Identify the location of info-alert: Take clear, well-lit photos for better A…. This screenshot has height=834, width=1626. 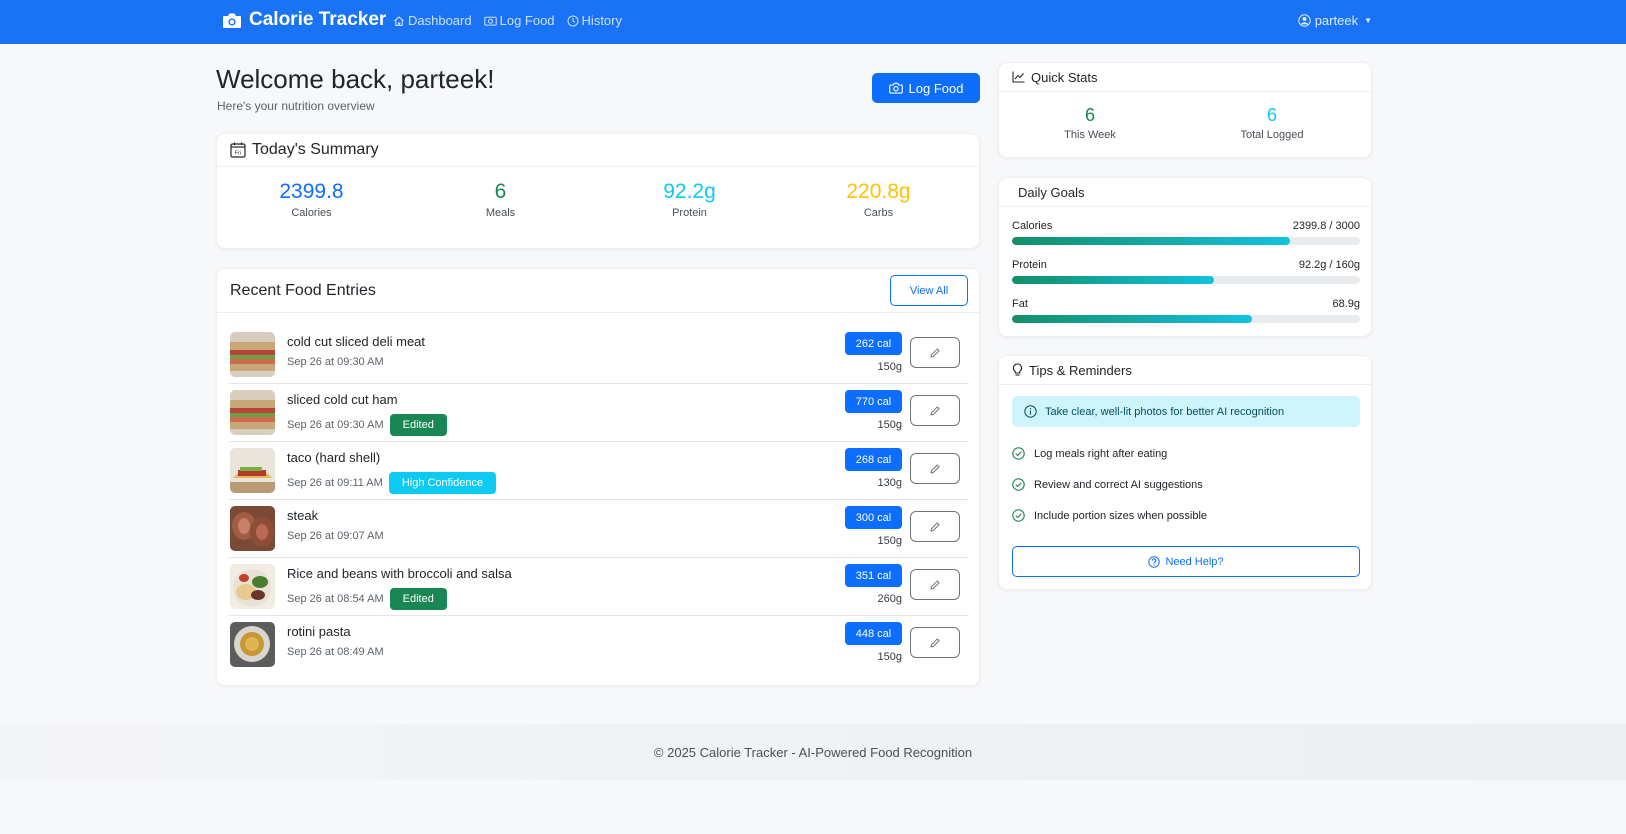
(1186, 411).